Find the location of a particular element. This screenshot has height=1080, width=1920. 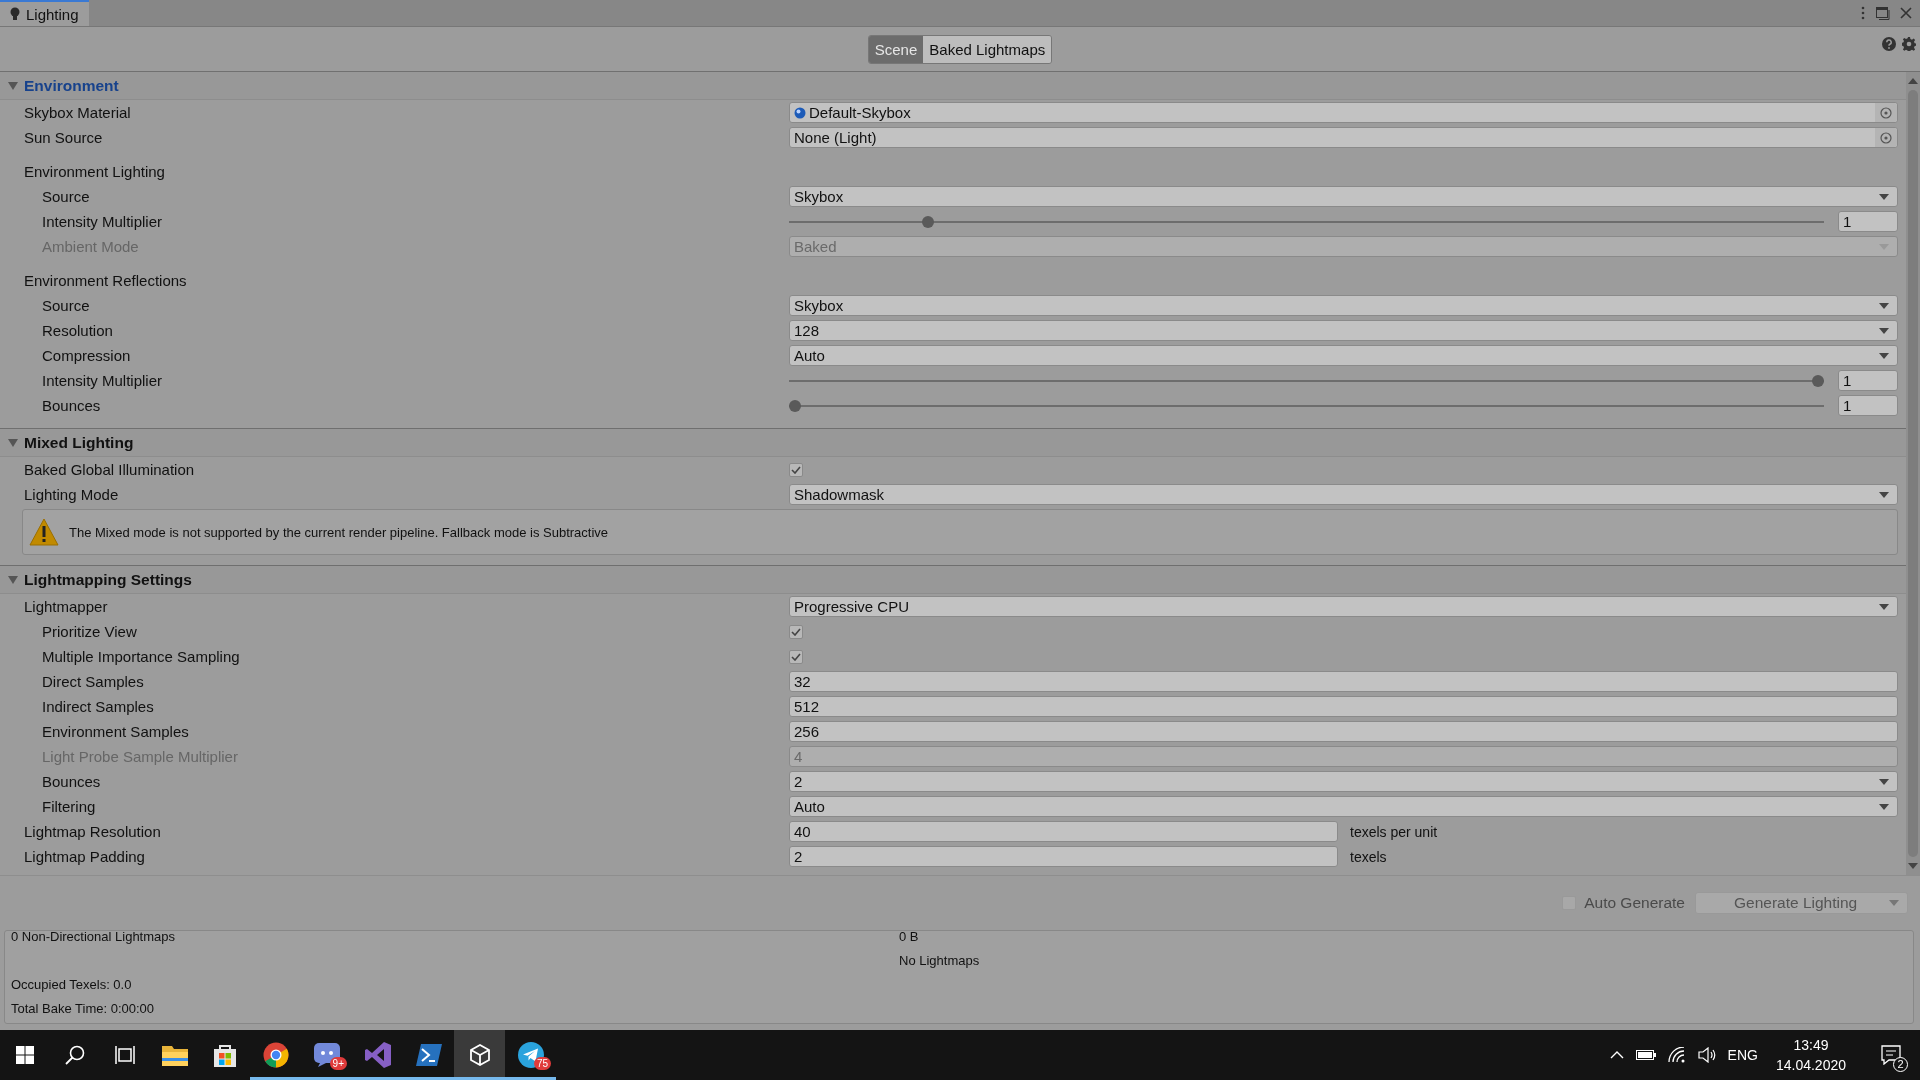

settings-icon is located at coordinates (1909, 44).